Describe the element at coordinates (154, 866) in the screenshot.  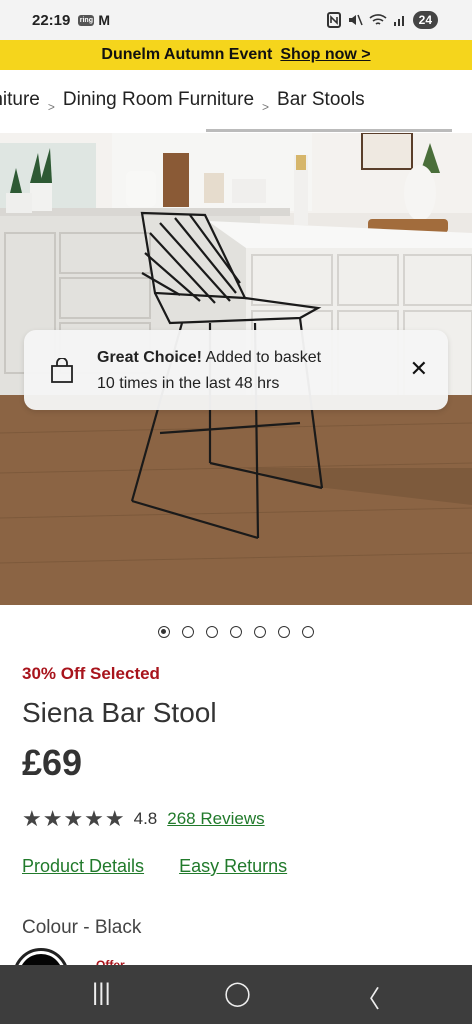
I see `product-links: Product Details Easy Returns` at that location.